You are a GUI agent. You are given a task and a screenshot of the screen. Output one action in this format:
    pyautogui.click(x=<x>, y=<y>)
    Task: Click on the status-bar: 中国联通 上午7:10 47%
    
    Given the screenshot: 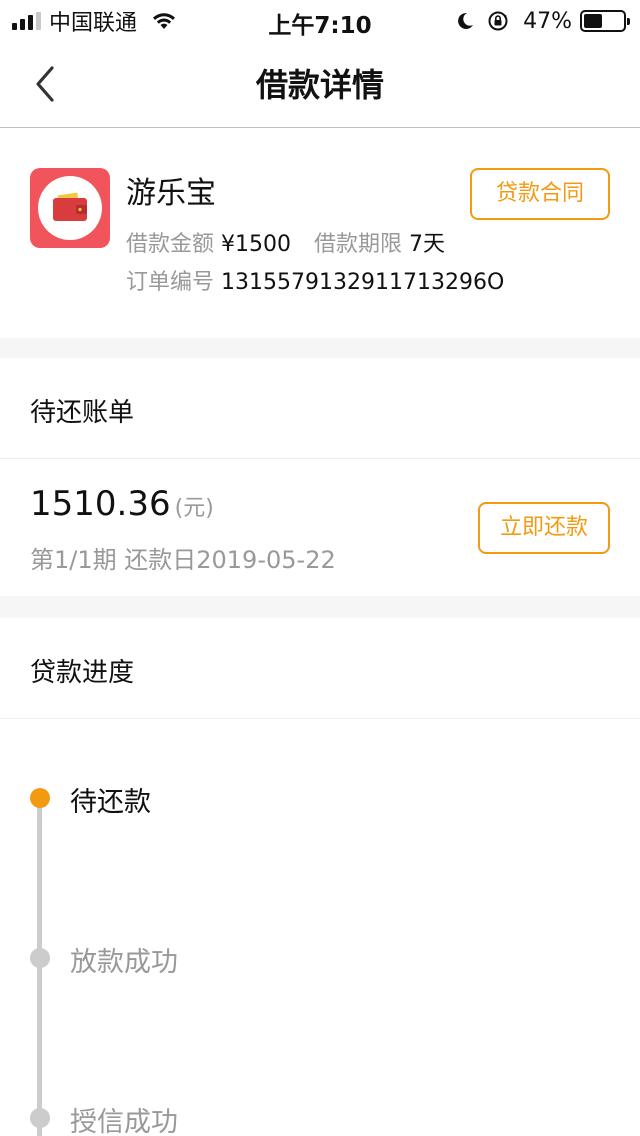 What is the action you would take?
    pyautogui.click(x=320, y=20)
    